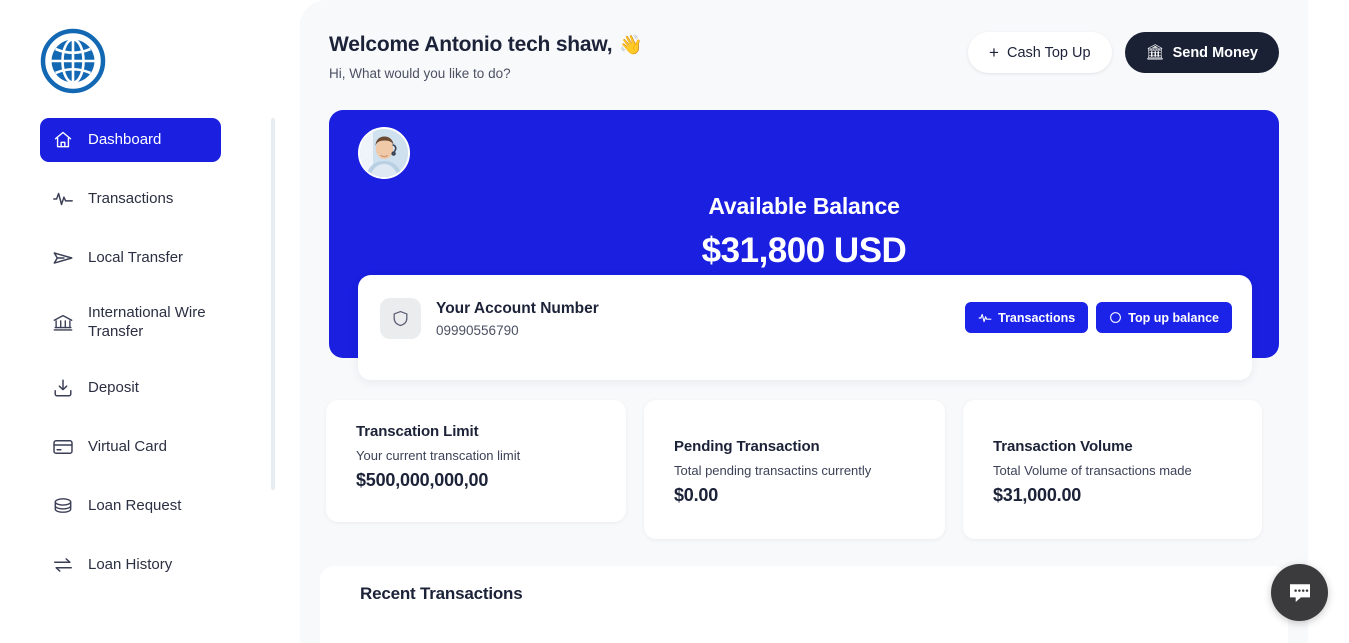 This screenshot has width=1349, height=643. Describe the element at coordinates (63, 388) in the screenshot. I see `download-arrow-icon` at that location.